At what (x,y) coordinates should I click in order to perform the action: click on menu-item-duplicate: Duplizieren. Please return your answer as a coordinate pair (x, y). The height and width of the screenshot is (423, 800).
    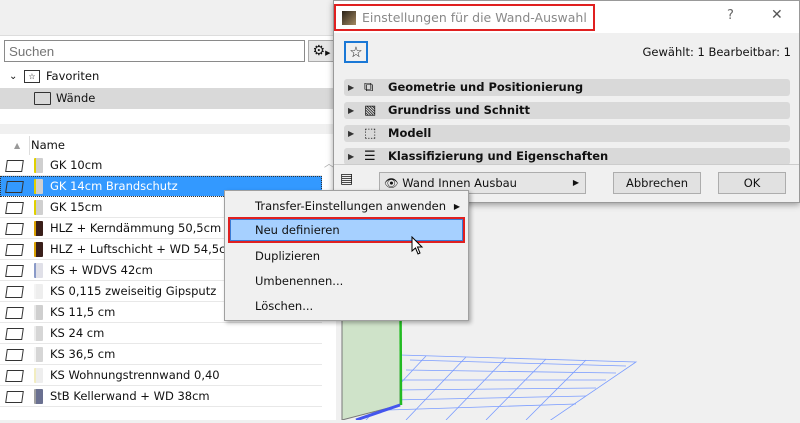
    Looking at the image, I should click on (346, 256).